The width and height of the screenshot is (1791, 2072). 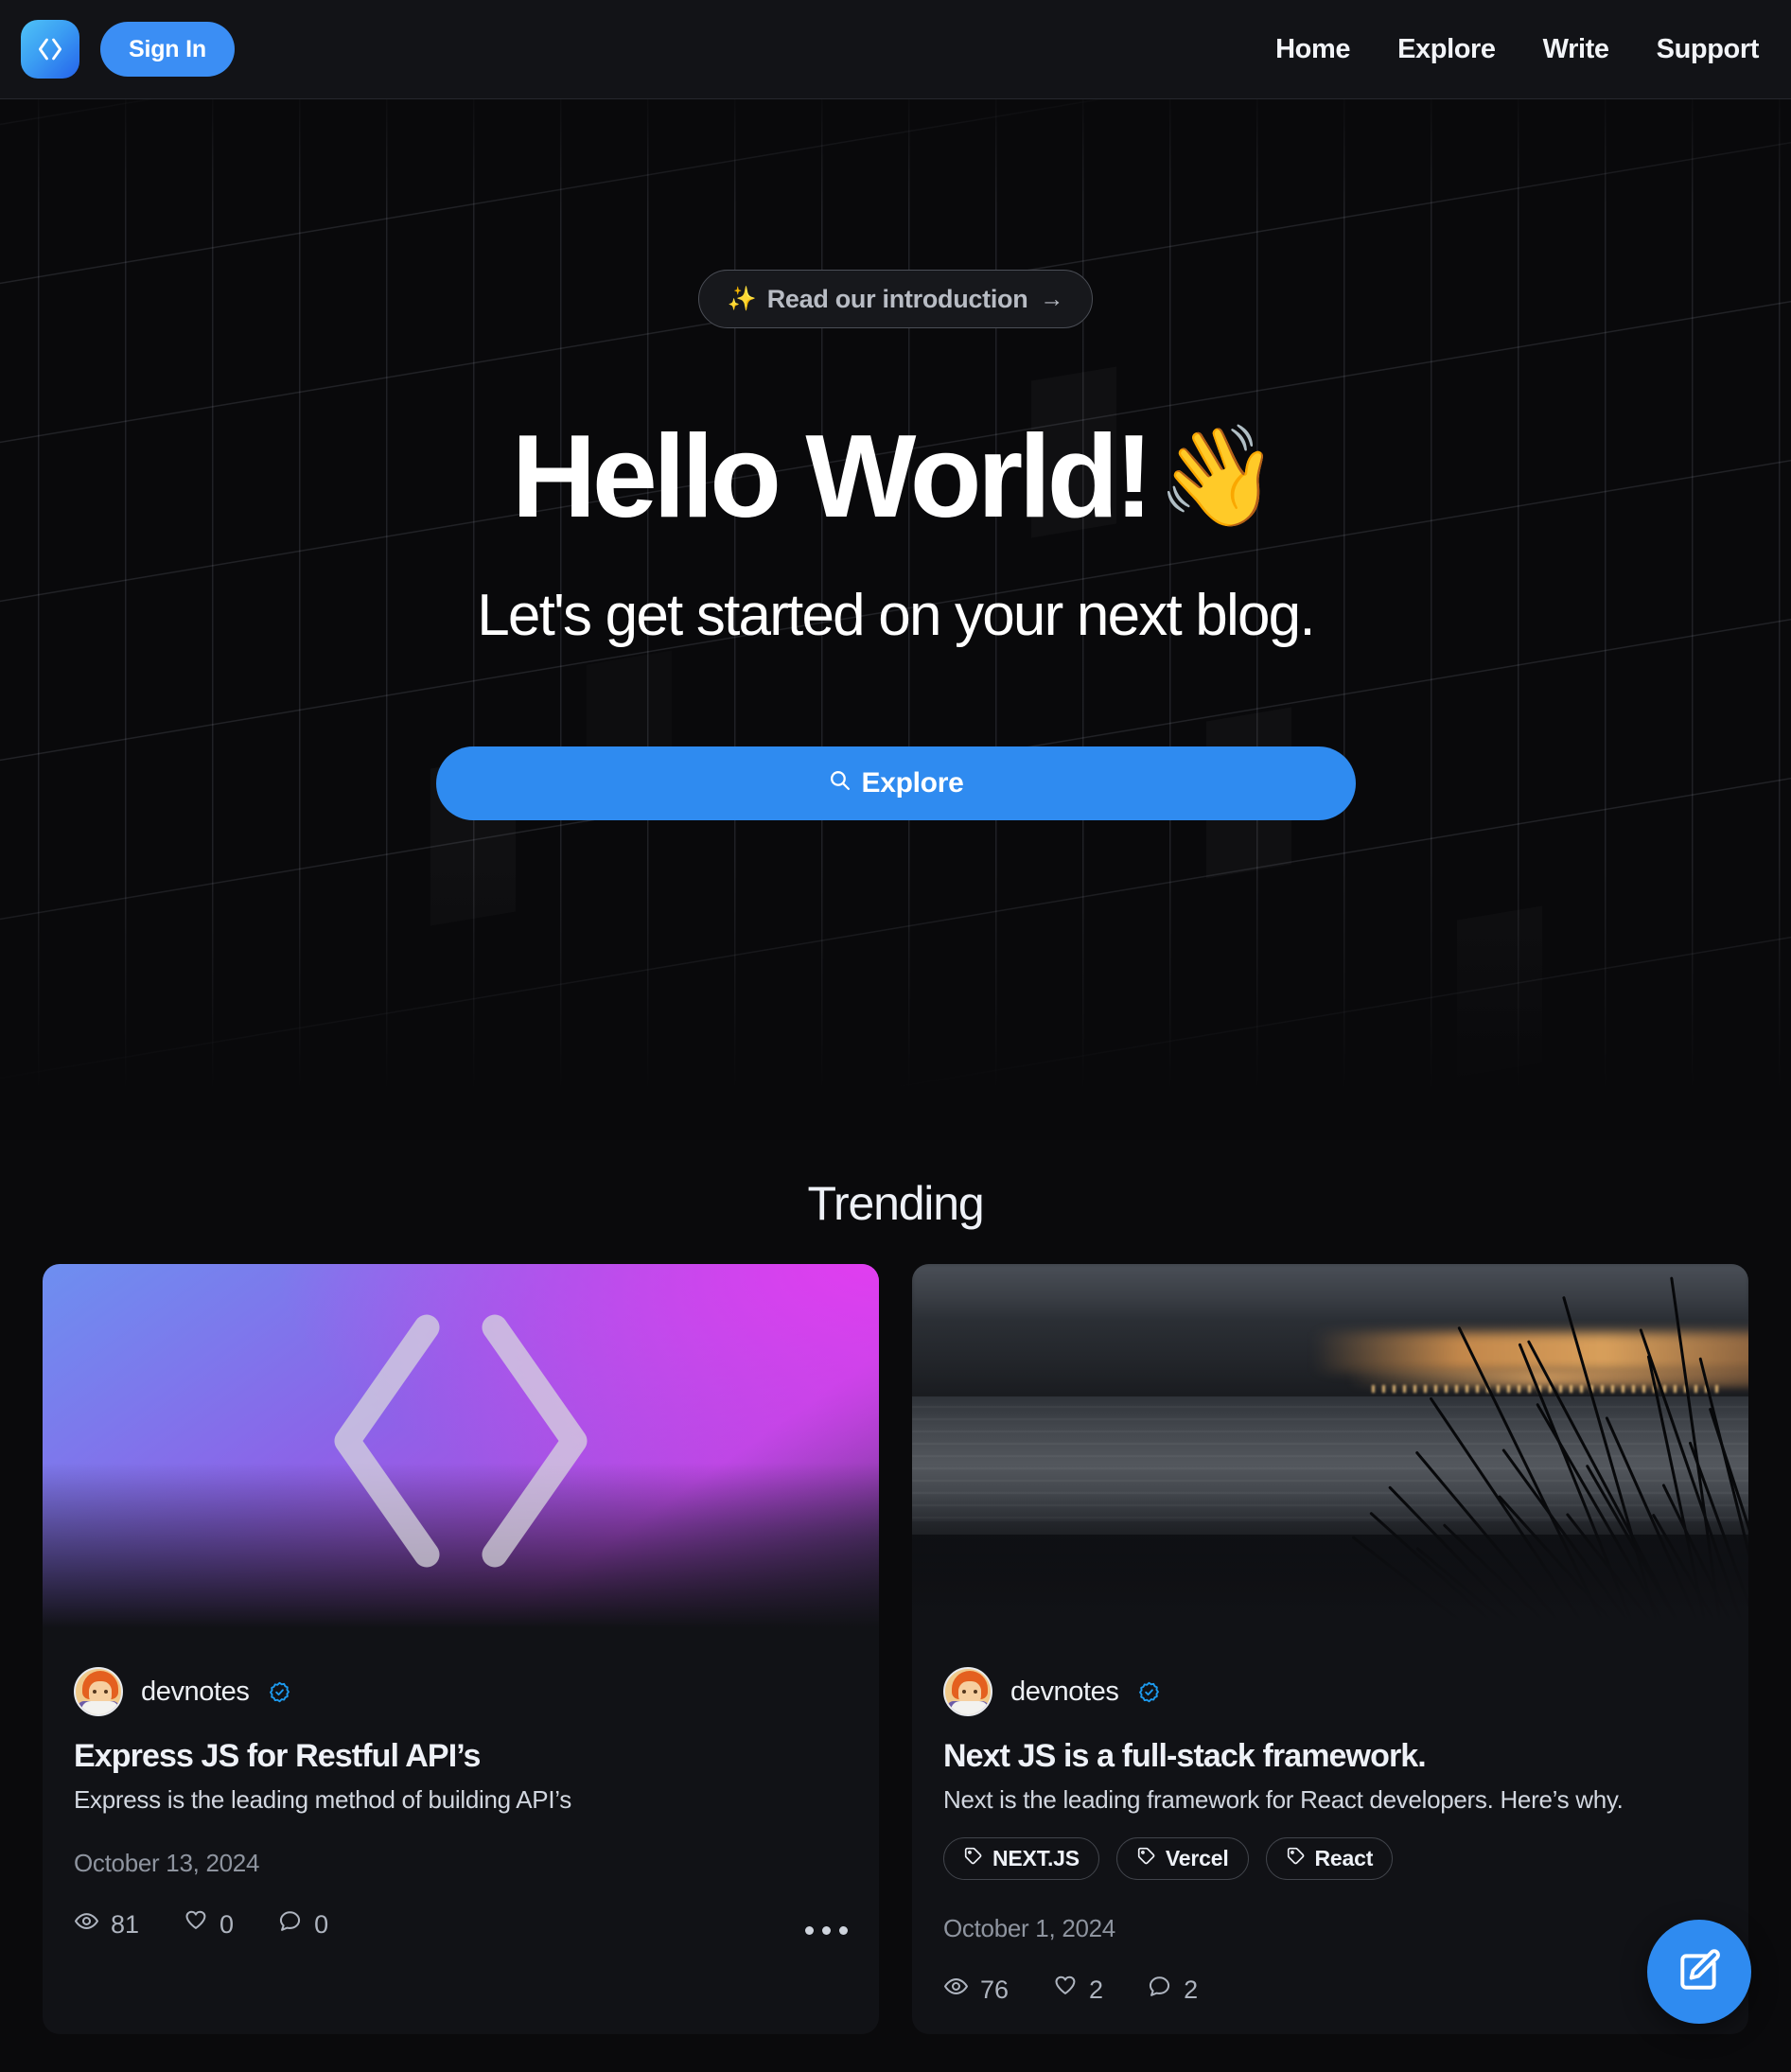 What do you see at coordinates (461, 1756) in the screenshot?
I see `post-title: Express JS for Restful API’s` at bounding box center [461, 1756].